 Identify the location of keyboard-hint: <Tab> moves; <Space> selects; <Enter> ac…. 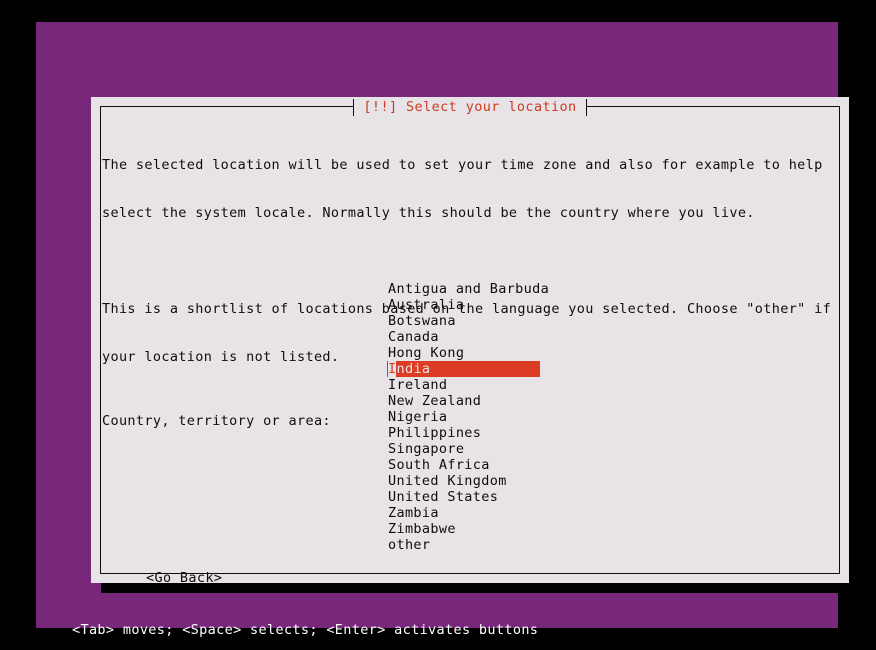
(305, 630).